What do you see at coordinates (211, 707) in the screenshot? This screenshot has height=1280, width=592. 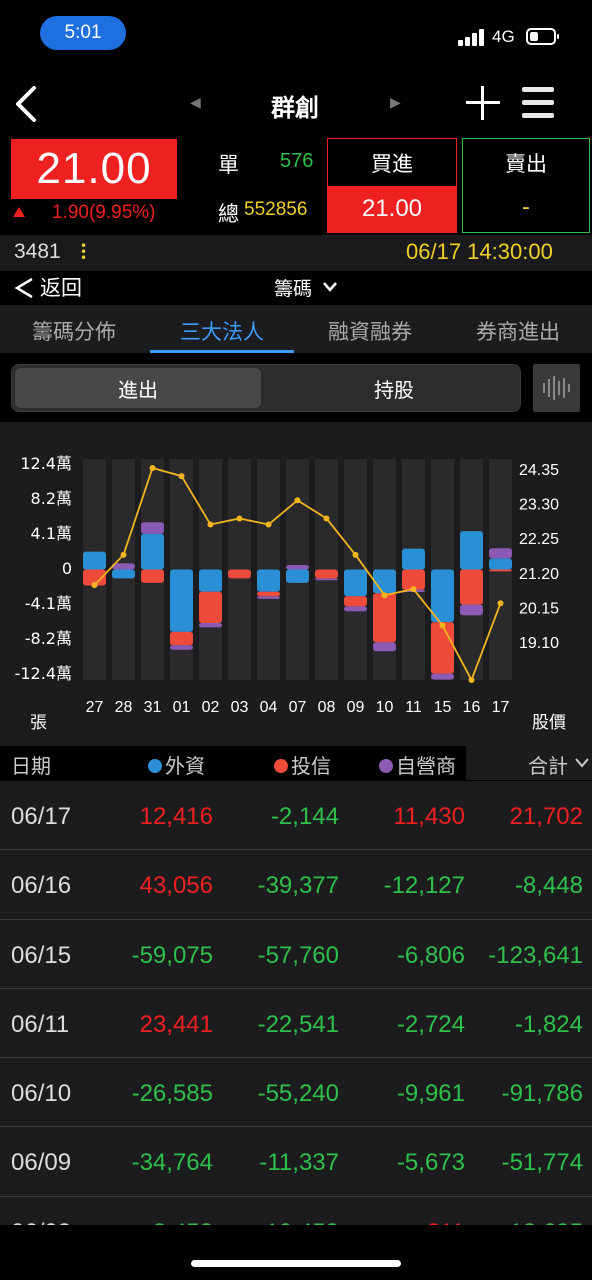 I see `x-tick-label: 02` at bounding box center [211, 707].